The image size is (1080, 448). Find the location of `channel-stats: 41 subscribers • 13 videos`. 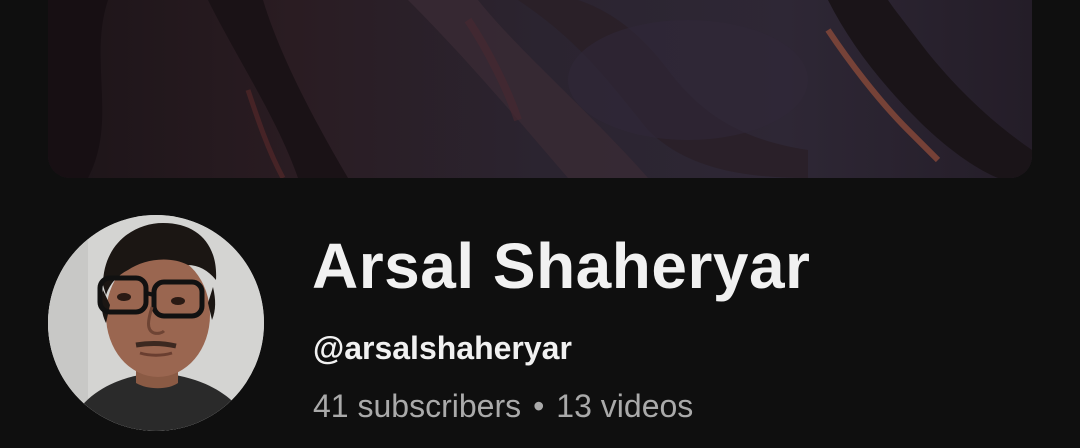

channel-stats: 41 subscribers • 13 videos is located at coordinates (503, 406).